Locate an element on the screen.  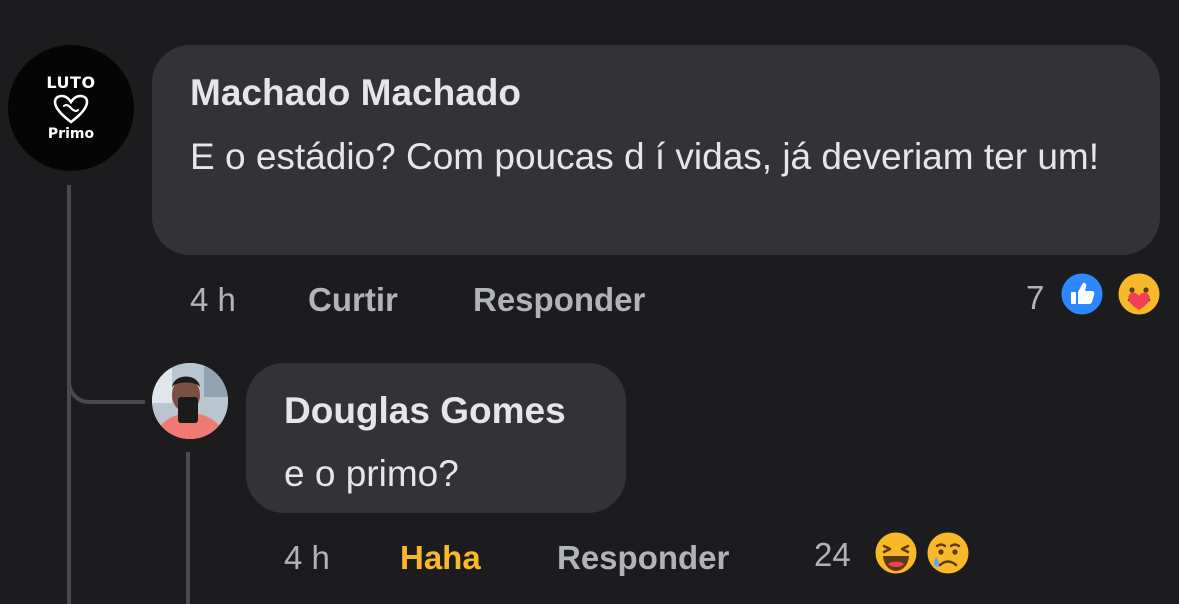
avatar-text-top: LUTO is located at coordinates (71, 82).